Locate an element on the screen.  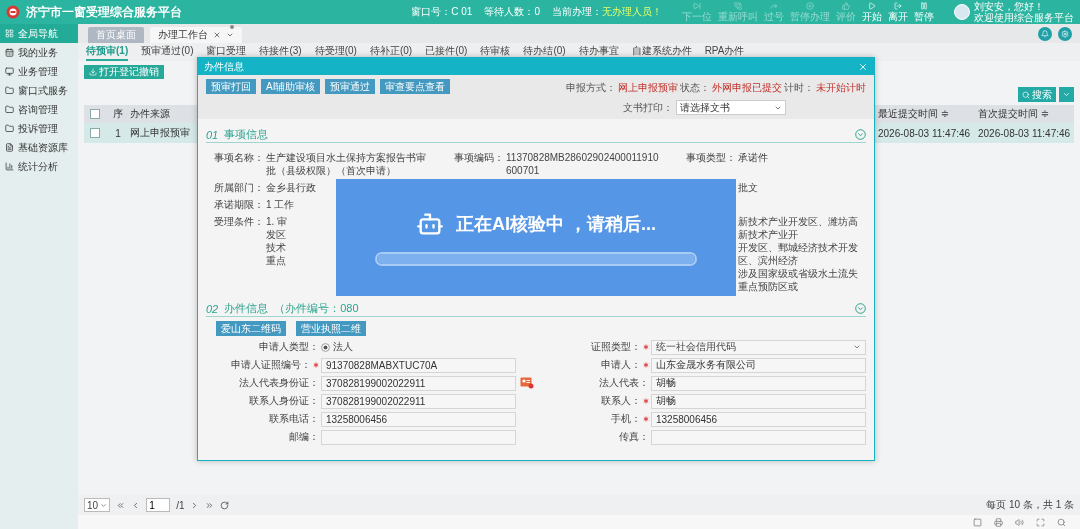
id-card-icon is located at coordinates (527, 383).